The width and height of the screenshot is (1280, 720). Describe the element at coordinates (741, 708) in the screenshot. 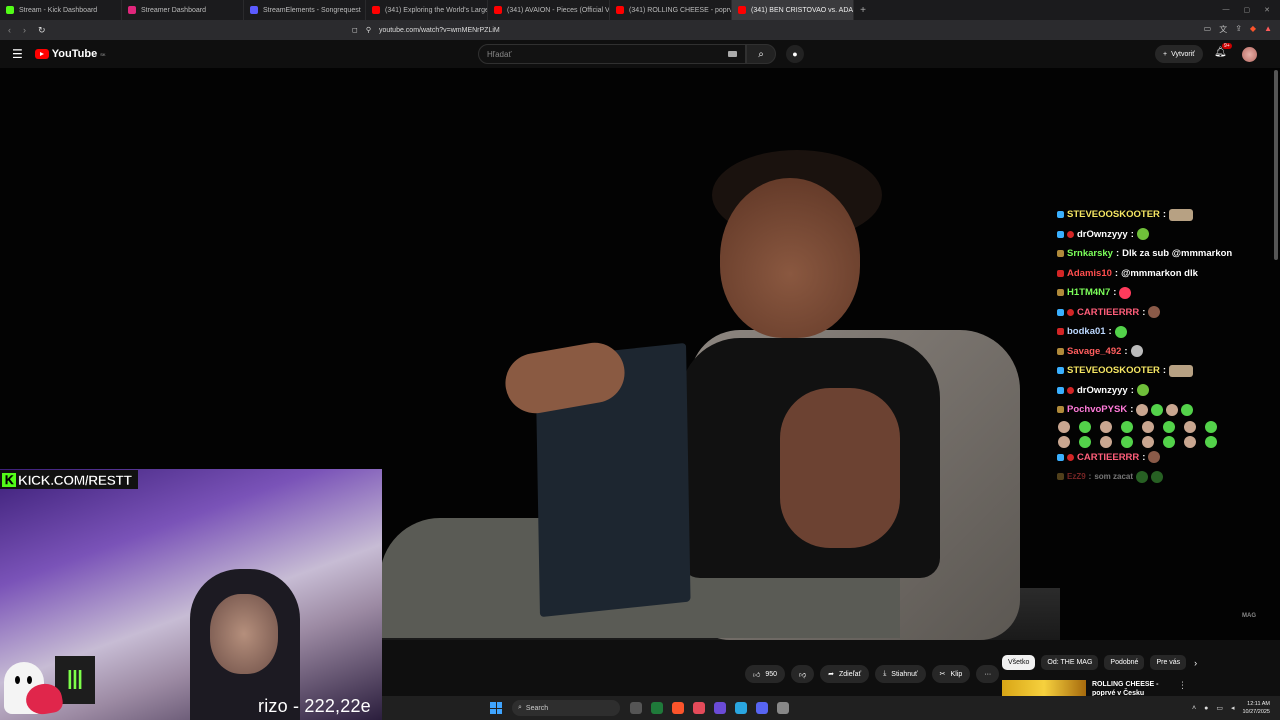

I see `telegram-icon` at that location.